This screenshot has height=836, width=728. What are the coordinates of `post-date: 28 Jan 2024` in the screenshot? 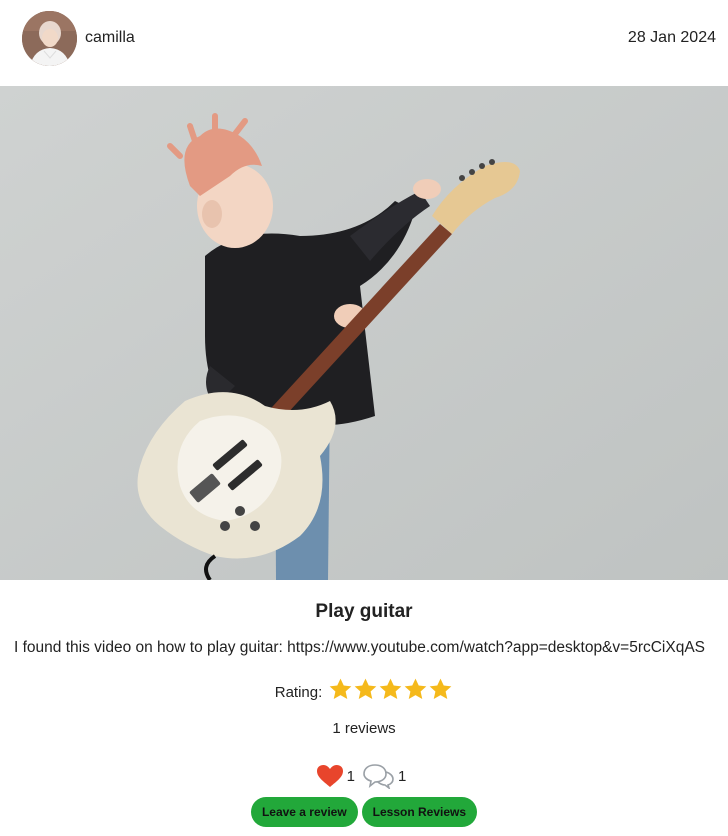 It's located at (671, 37).